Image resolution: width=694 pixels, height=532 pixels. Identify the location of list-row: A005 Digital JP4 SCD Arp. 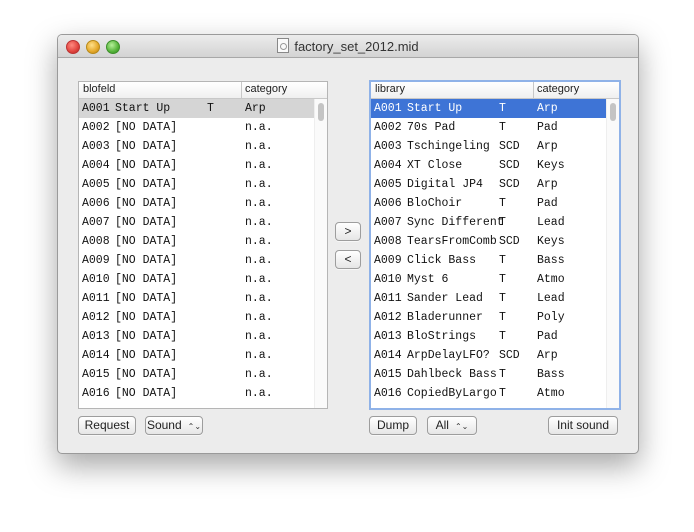
(489, 184).